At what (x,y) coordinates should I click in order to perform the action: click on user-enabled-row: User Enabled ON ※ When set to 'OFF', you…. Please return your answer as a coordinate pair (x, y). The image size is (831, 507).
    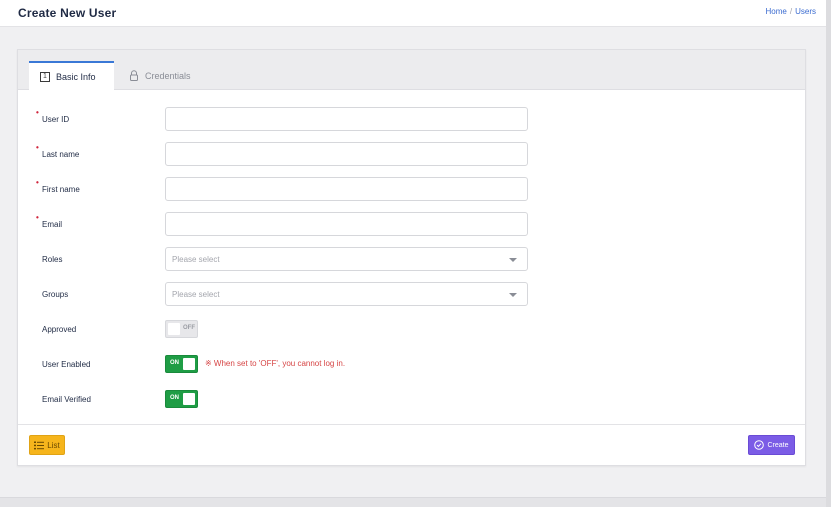
    Looking at the image, I should click on (411, 364).